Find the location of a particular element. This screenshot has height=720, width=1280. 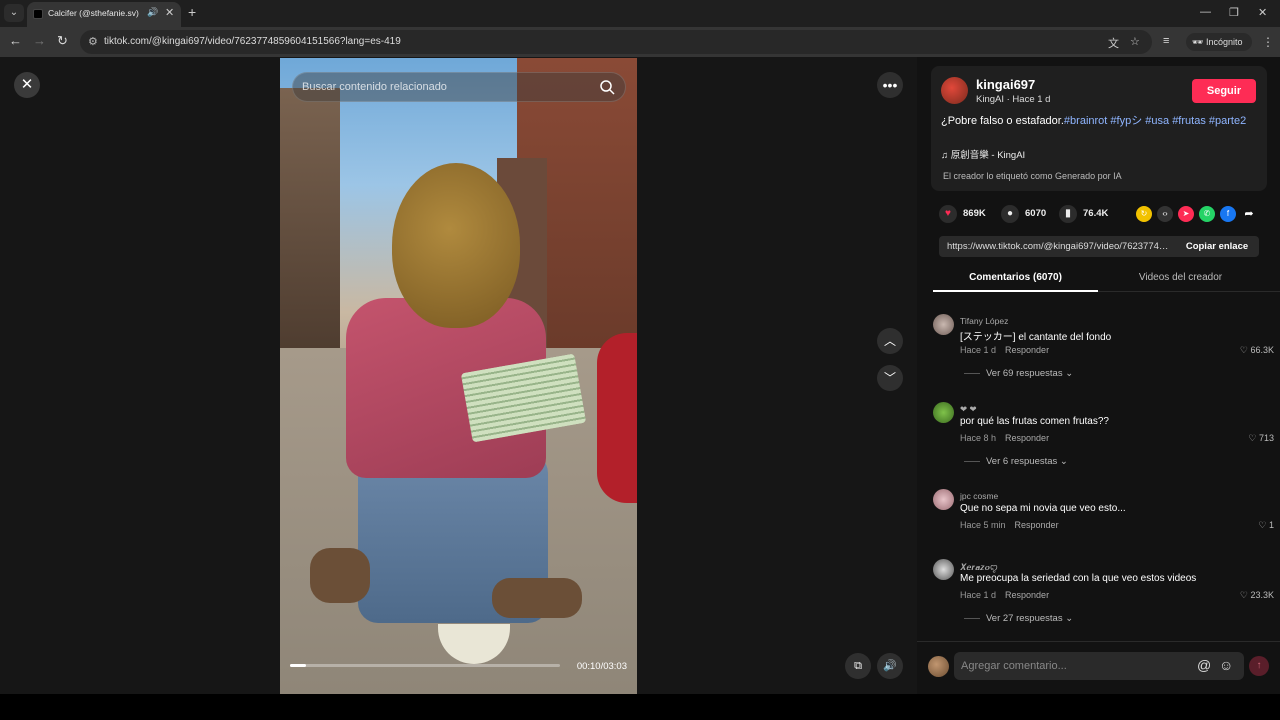

forward-icon: → is located at coordinates (39, 41).